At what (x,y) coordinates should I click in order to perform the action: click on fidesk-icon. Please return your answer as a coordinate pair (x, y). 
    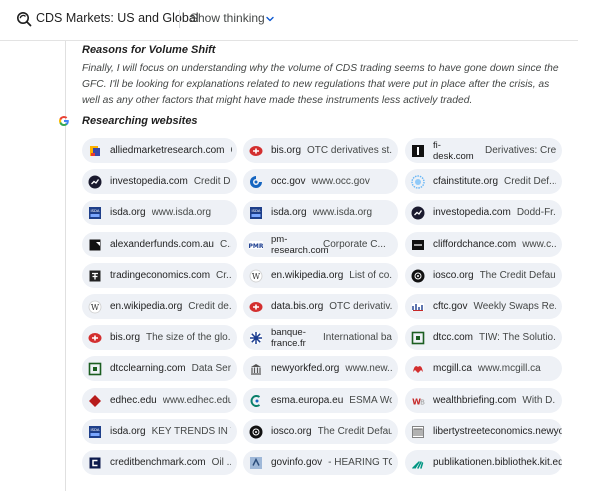
    Looking at the image, I should click on (418, 151).